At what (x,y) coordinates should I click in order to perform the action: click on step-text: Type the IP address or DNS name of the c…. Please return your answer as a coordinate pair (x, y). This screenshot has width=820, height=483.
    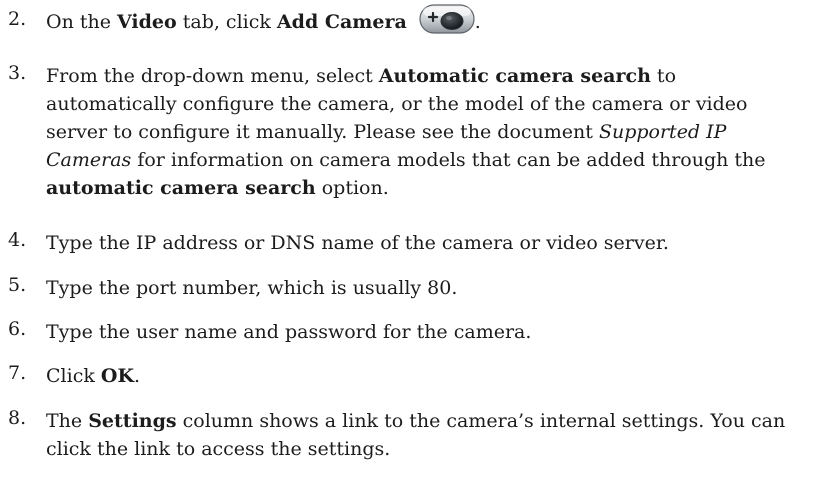
    Looking at the image, I should click on (357, 243).